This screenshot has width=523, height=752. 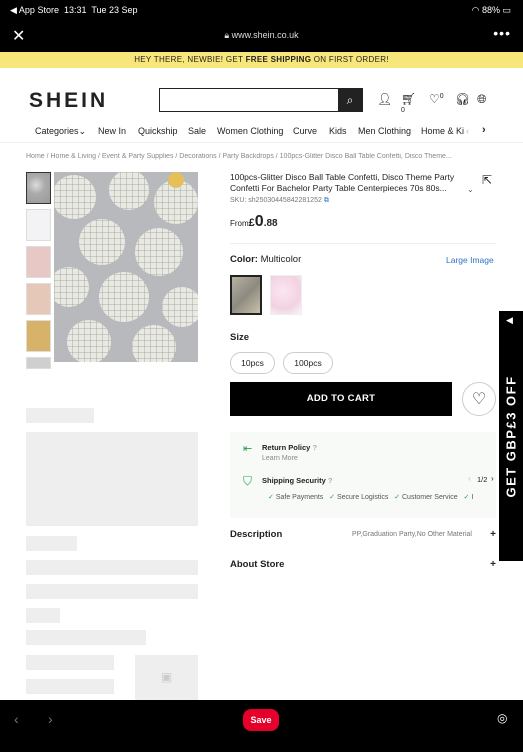 I want to click on side-promo-tab: ◀ GET GBP£3 OFF, so click(x=511, y=436).